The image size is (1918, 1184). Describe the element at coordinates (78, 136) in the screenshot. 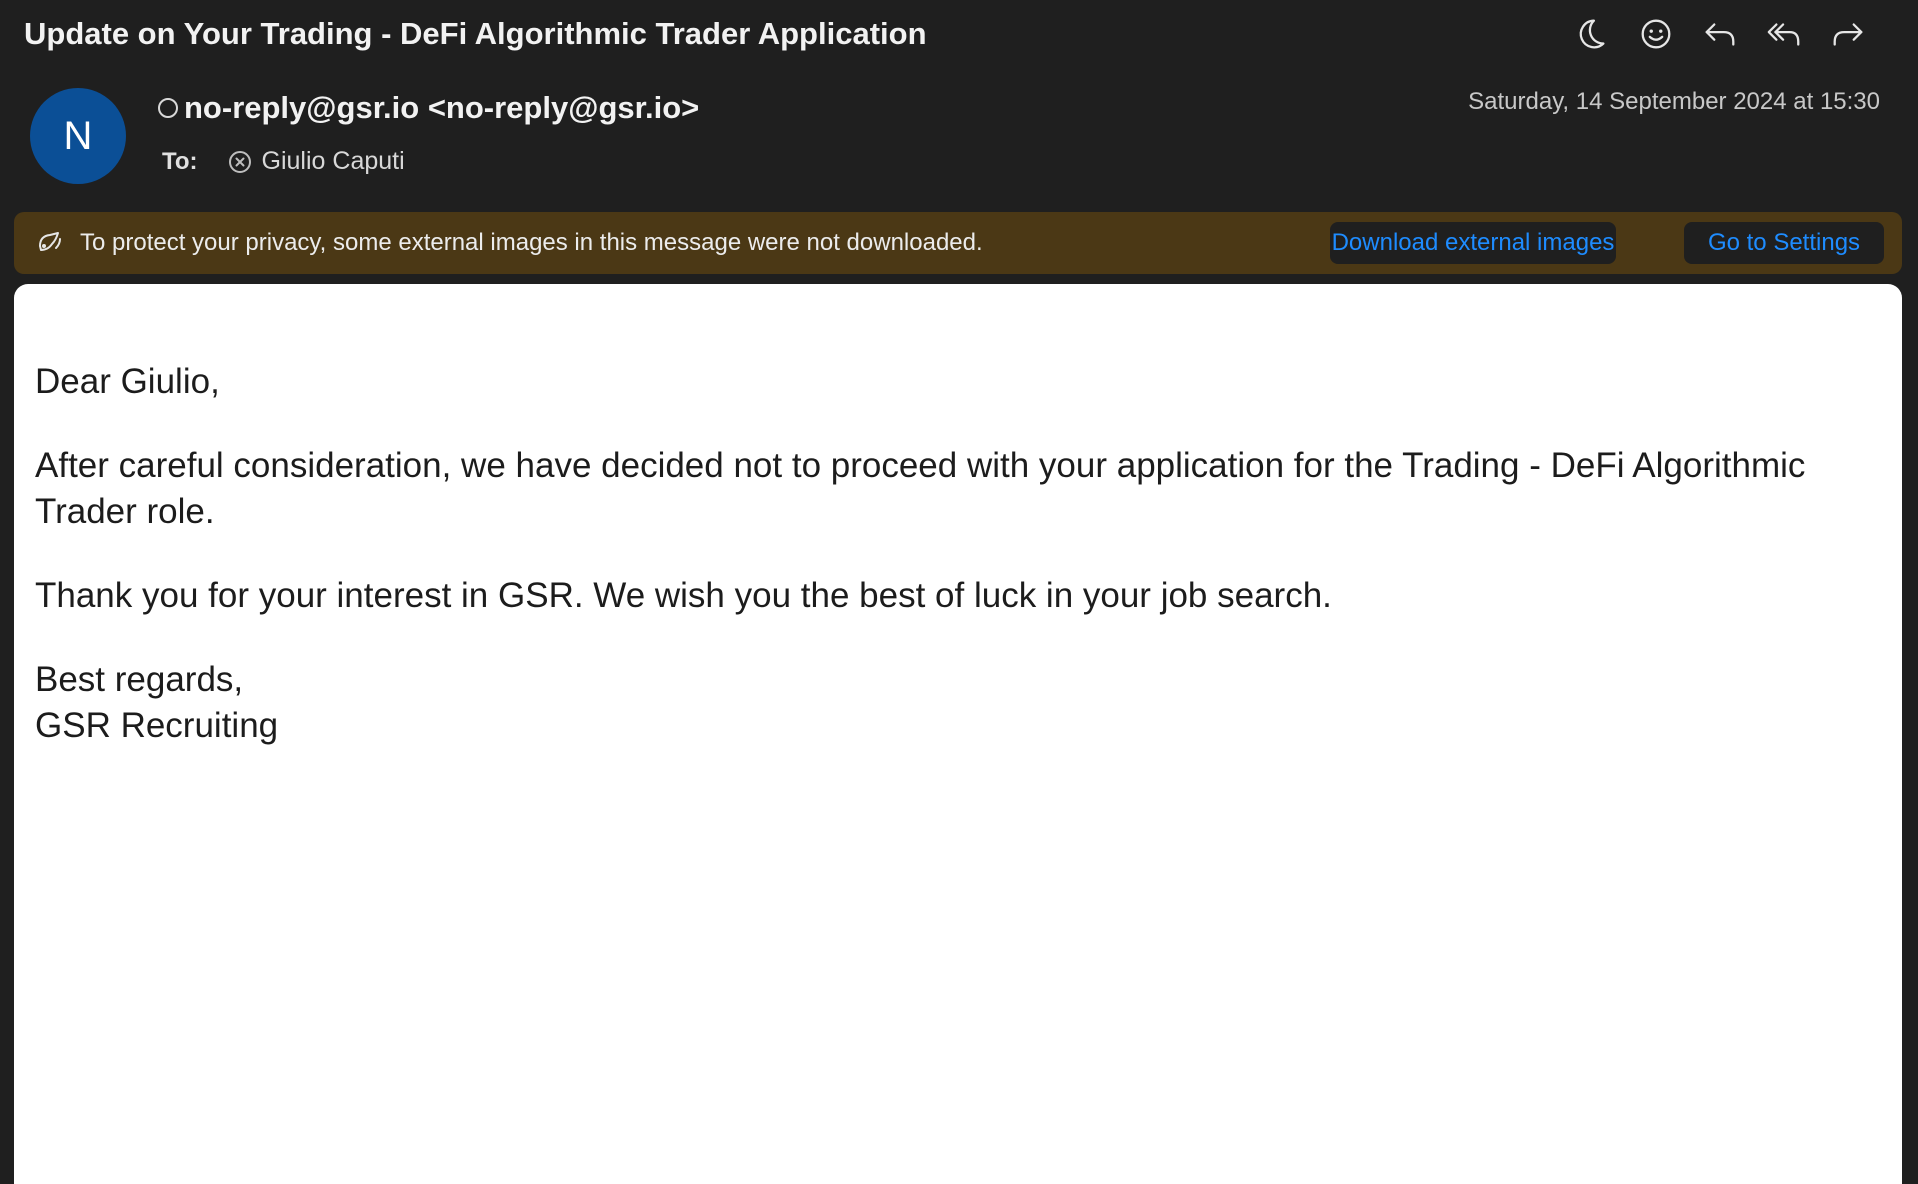

I see `sender-avatar: N` at that location.